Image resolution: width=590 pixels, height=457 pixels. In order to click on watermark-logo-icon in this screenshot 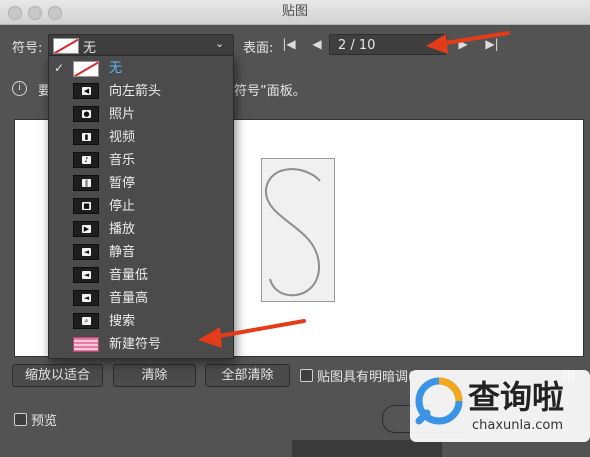, I will do `click(439, 401)`.